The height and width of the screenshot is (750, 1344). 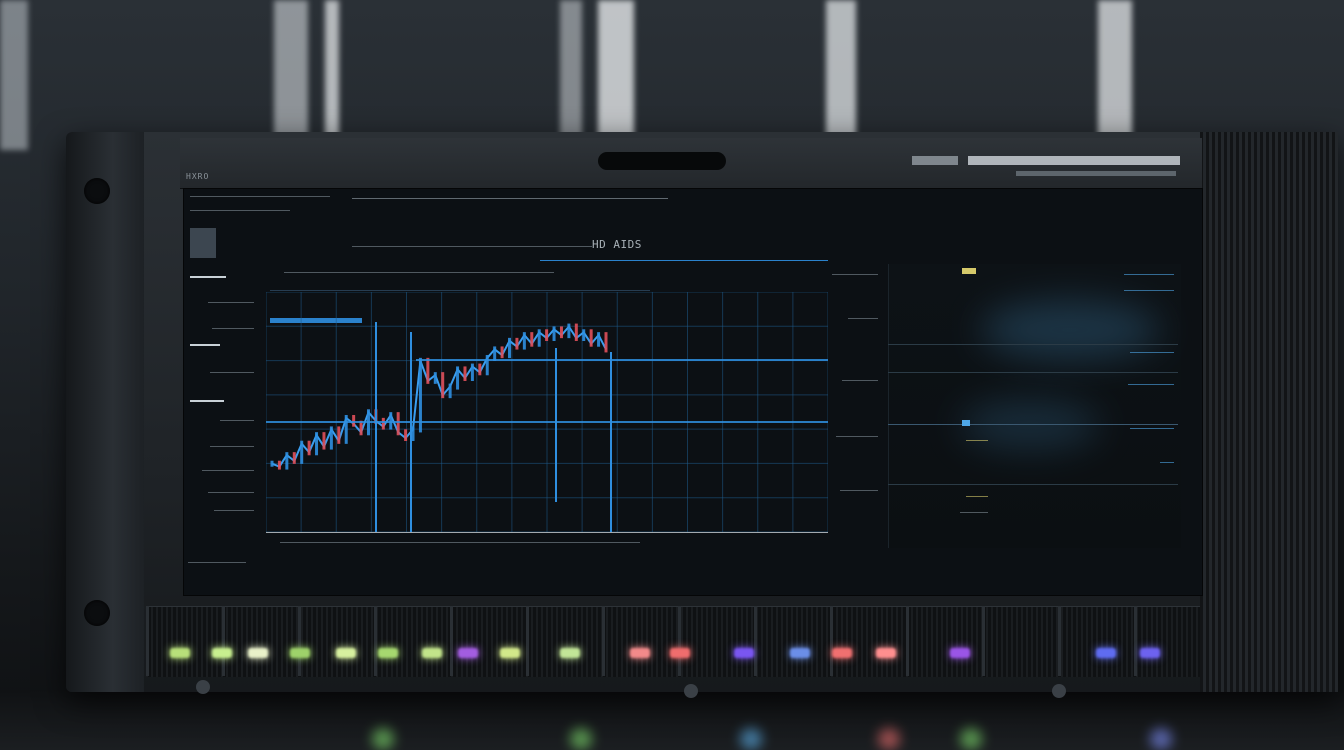 I want to click on header-title: HD AIDS, so click(x=617, y=244).